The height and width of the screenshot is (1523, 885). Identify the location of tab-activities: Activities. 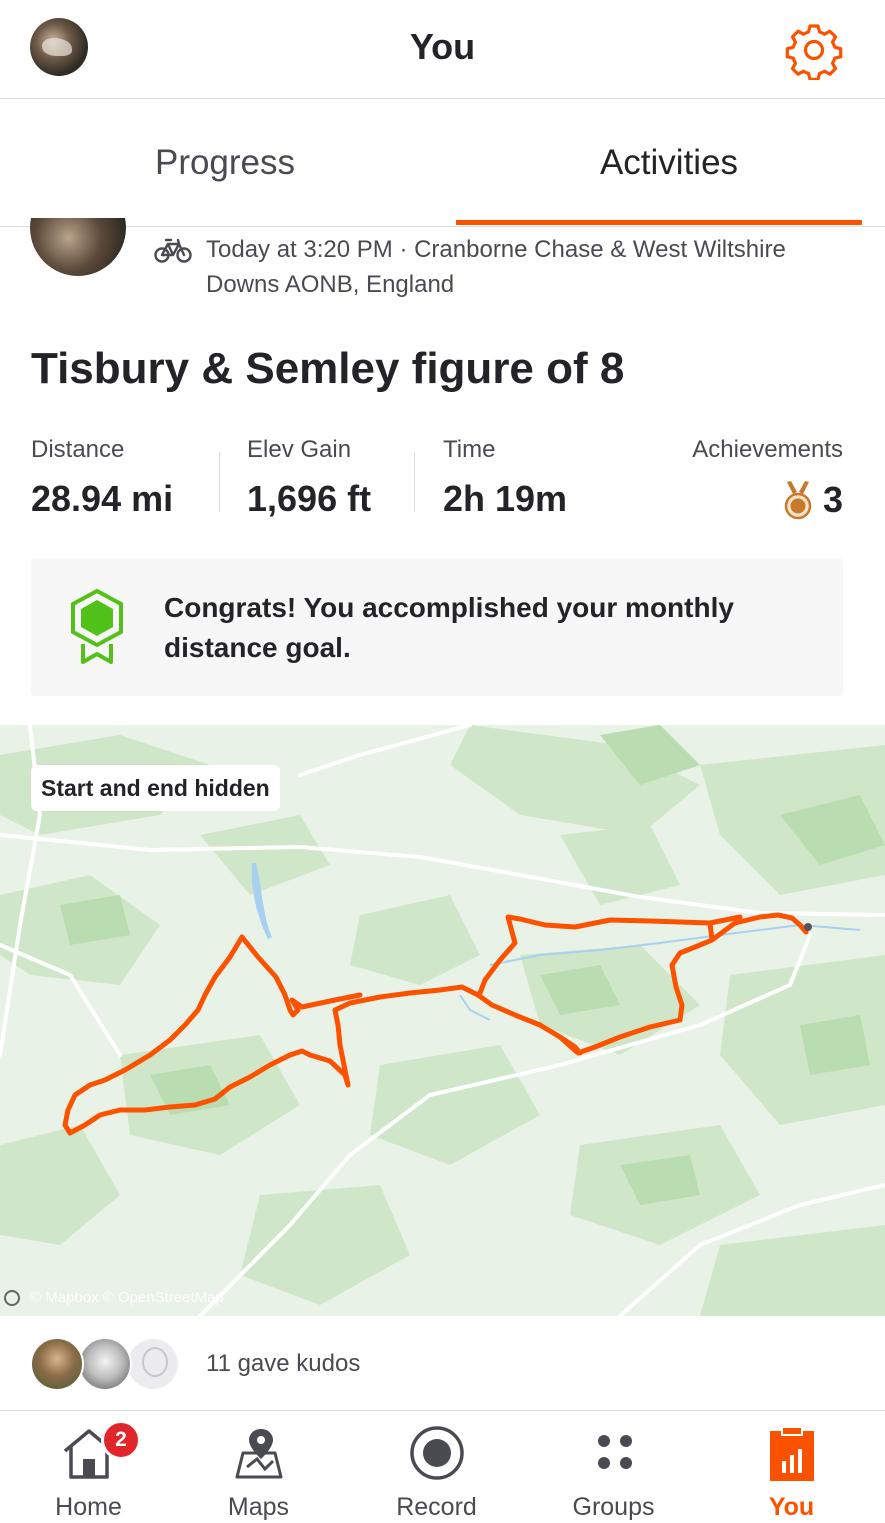
(666, 163).